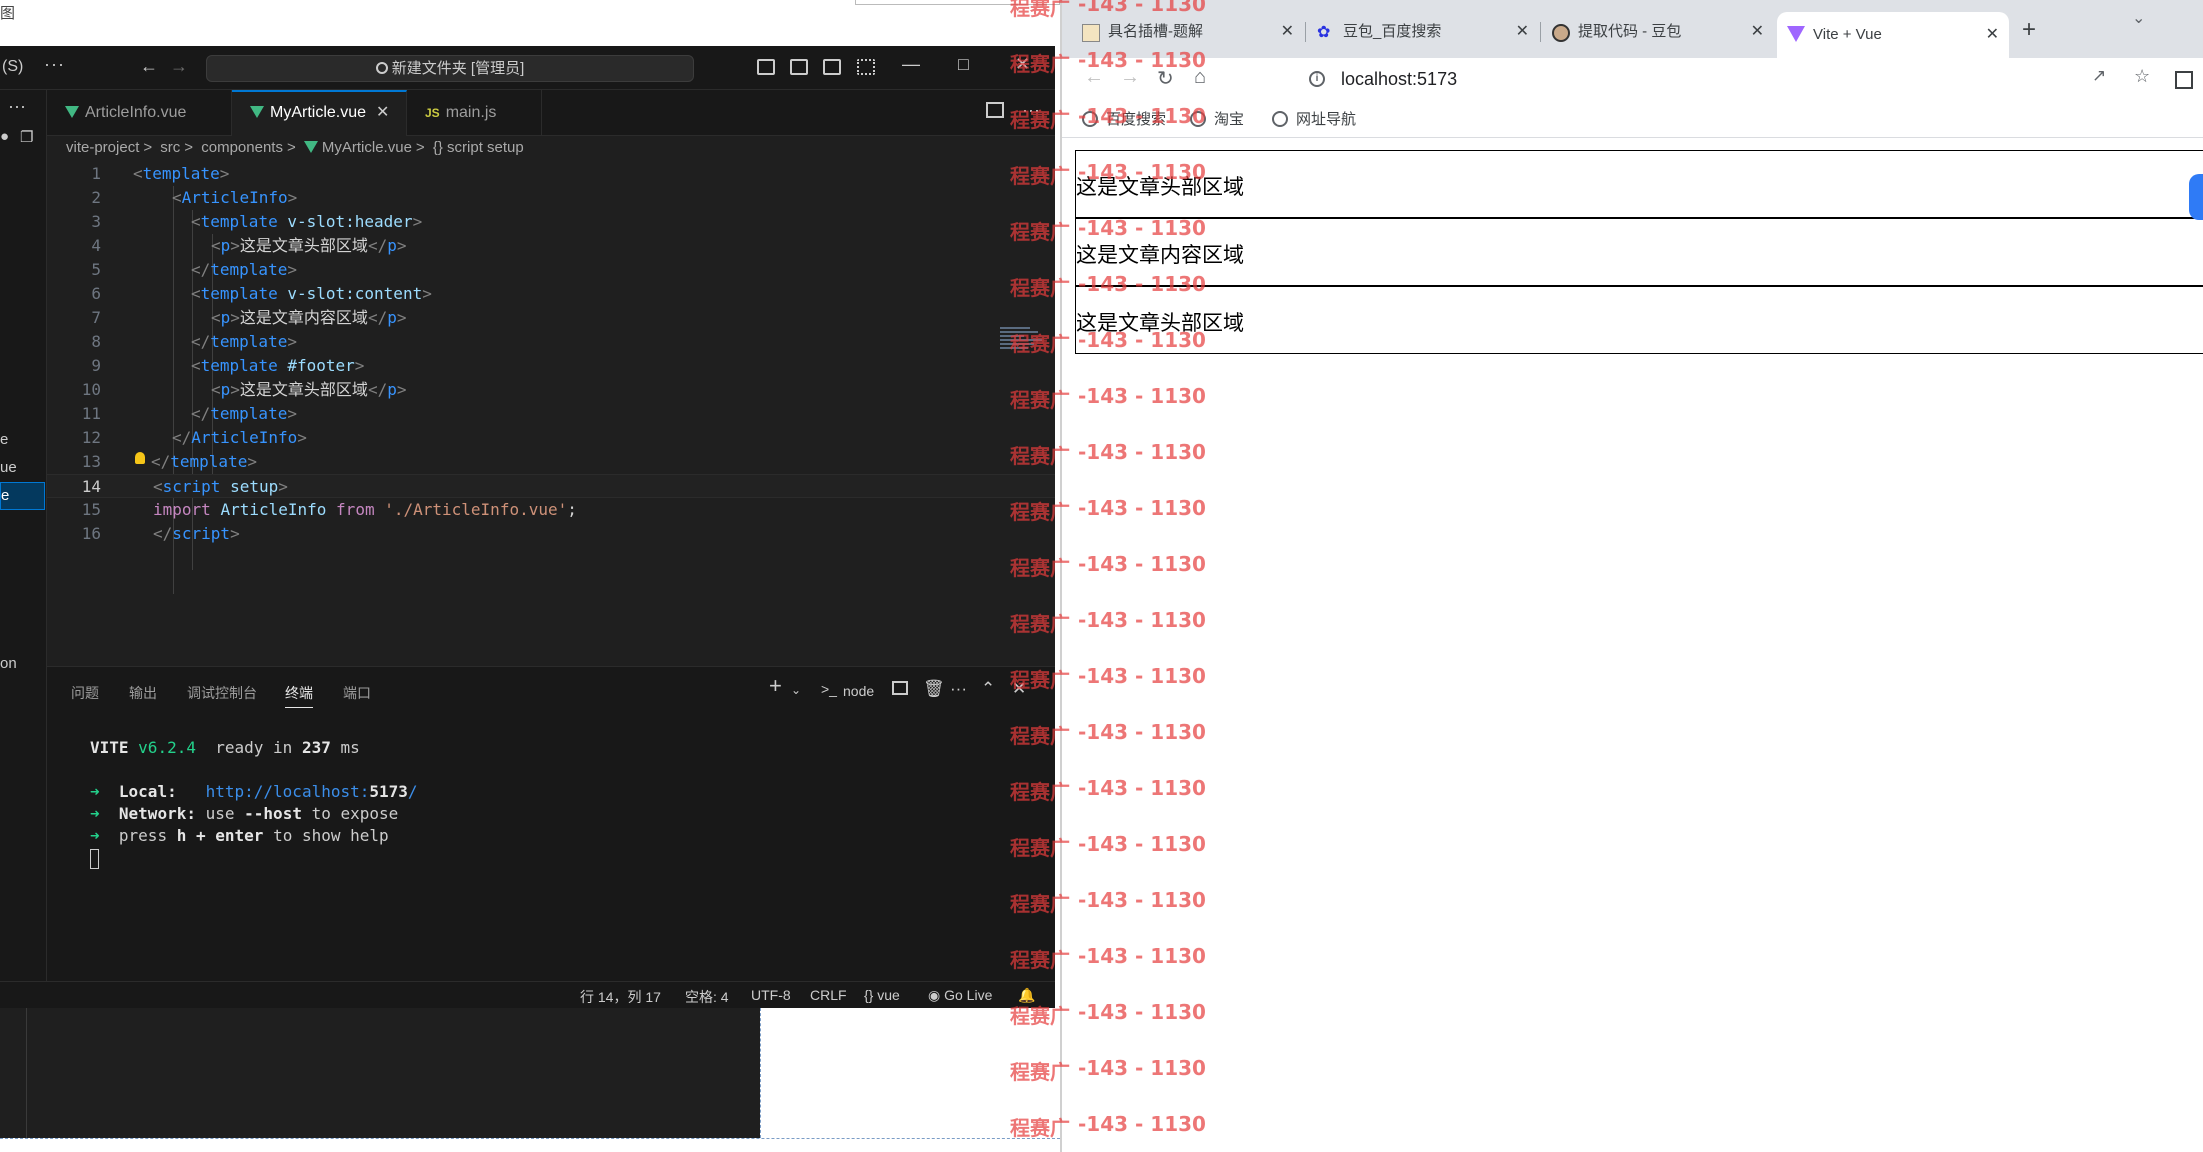 This screenshot has width=2203, height=1152. Describe the element at coordinates (2029, 30) in the screenshot. I see `new-tab-button: +` at that location.